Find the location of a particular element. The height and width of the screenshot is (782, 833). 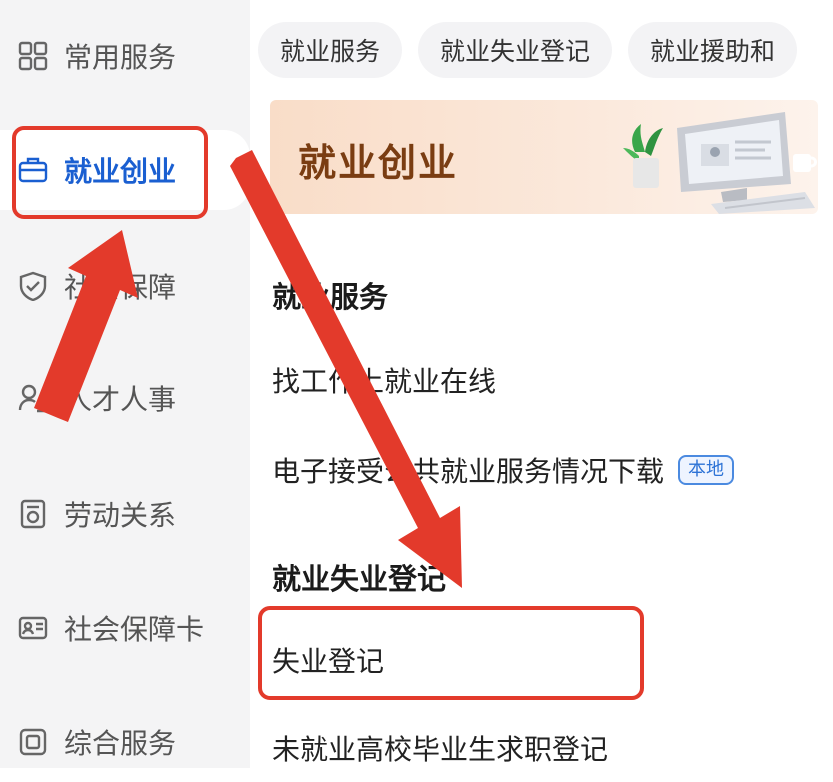

category-tabs: 就业服务 就业失业登记 就业援助和 is located at coordinates (545, 53).